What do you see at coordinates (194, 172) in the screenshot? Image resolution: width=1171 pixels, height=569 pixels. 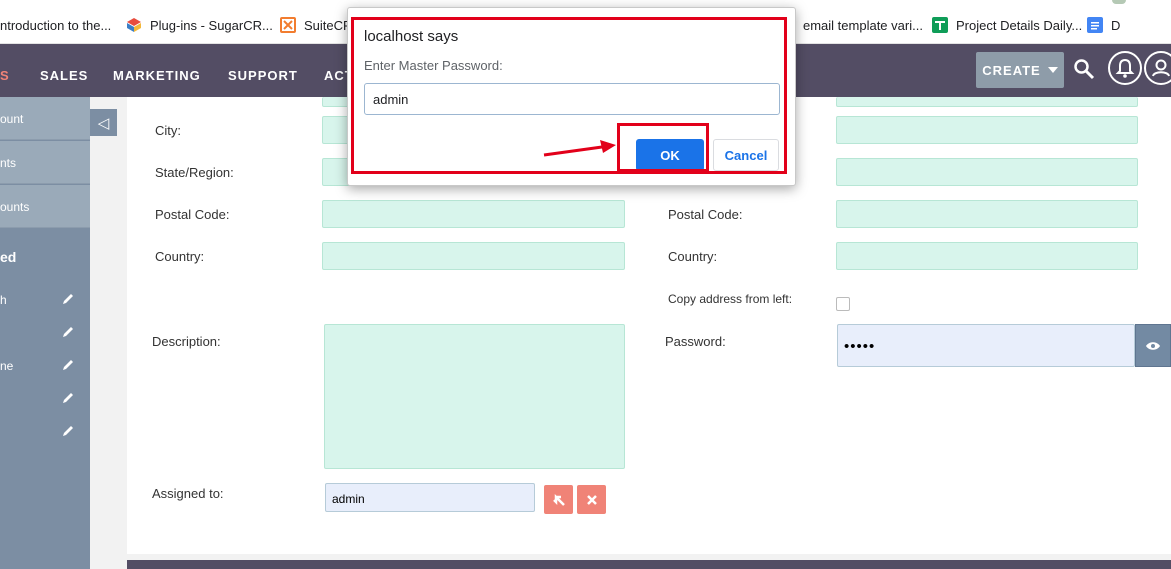 I see `state-label: State/Region:` at bounding box center [194, 172].